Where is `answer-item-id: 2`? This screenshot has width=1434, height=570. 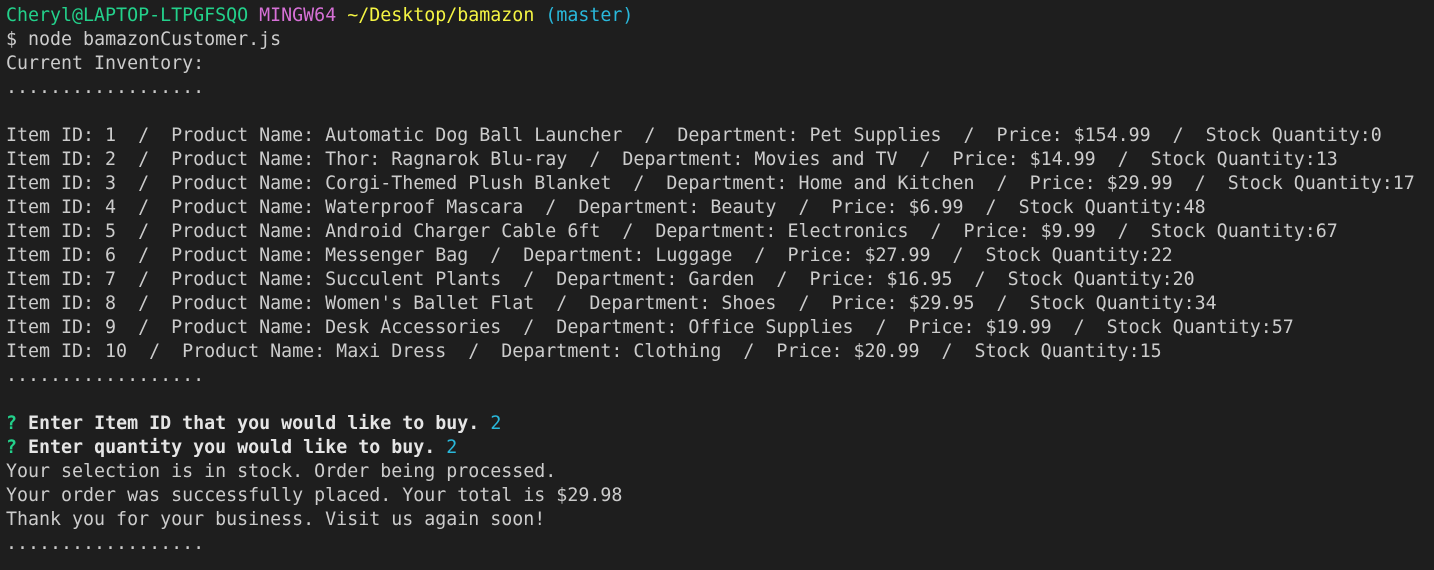
answer-item-id: 2 is located at coordinates (496, 423).